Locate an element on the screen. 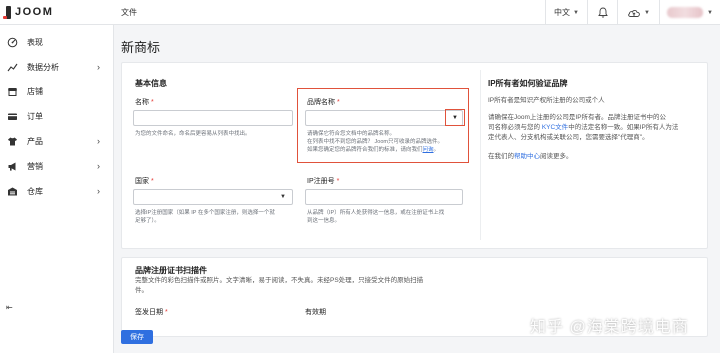 The width and height of the screenshot is (720, 353). ip-number-input is located at coordinates (384, 197).